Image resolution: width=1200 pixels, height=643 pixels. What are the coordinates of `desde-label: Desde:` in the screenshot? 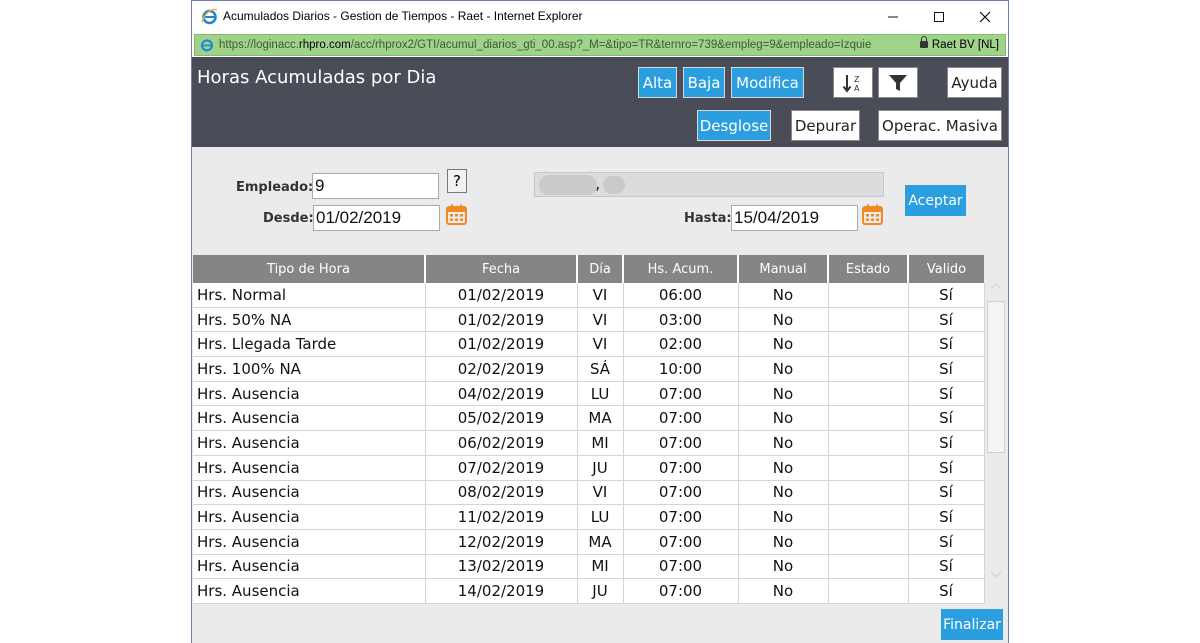 It's located at (288, 218).